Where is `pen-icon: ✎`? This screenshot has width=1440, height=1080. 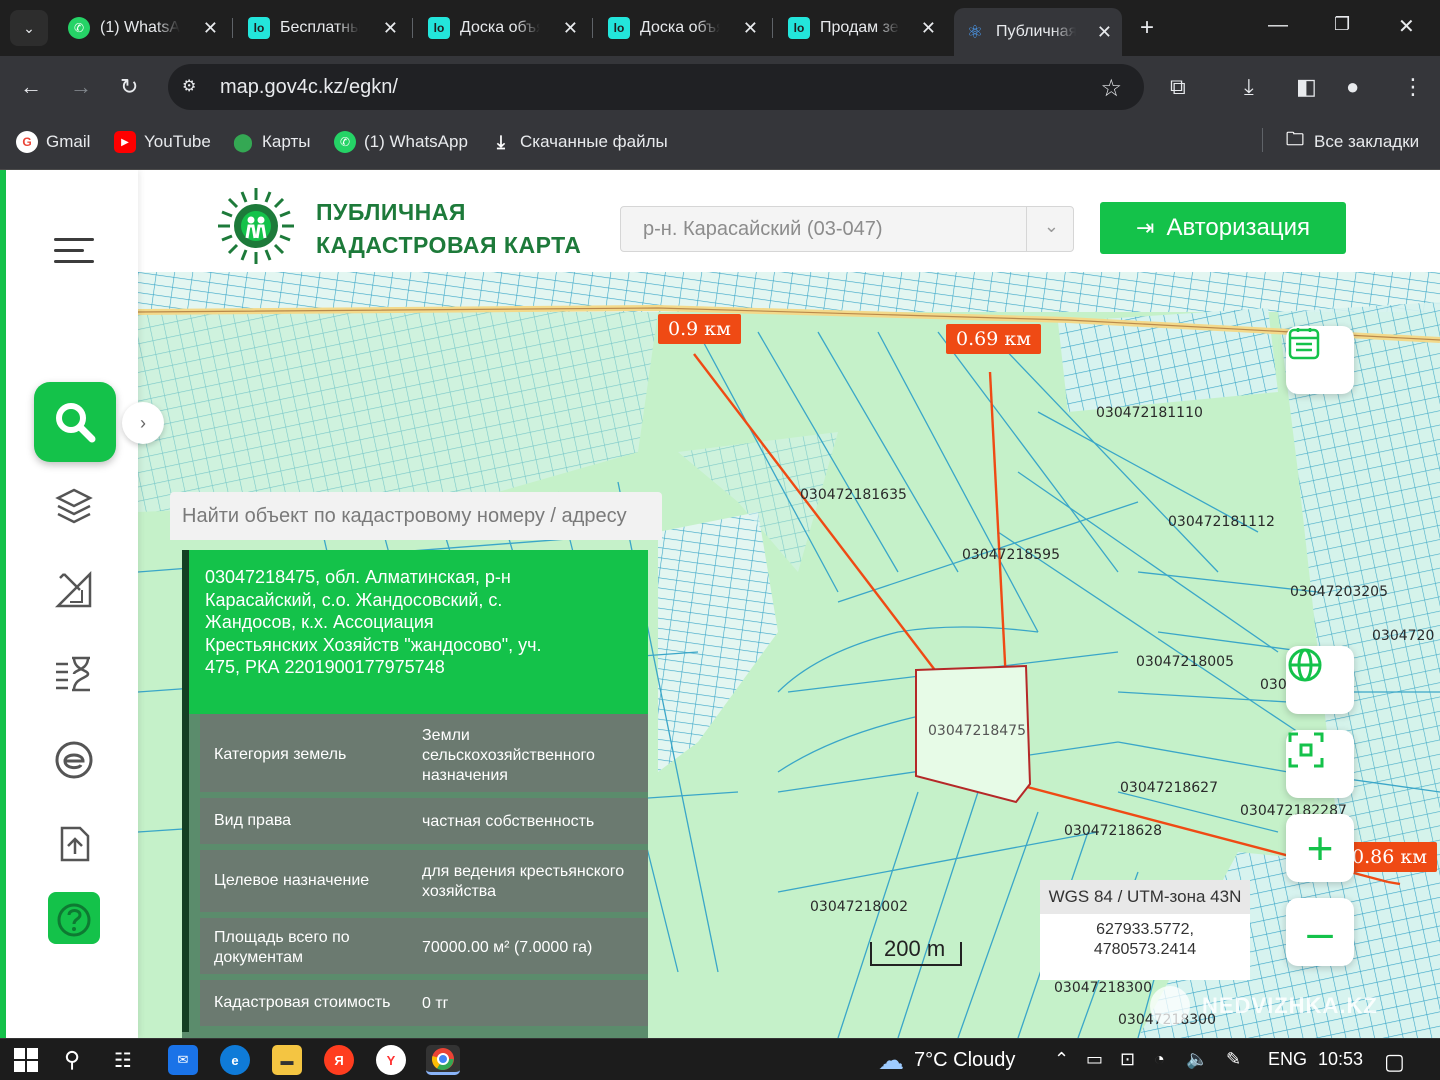
pen-icon: ✎ is located at coordinates (1233, 1059).